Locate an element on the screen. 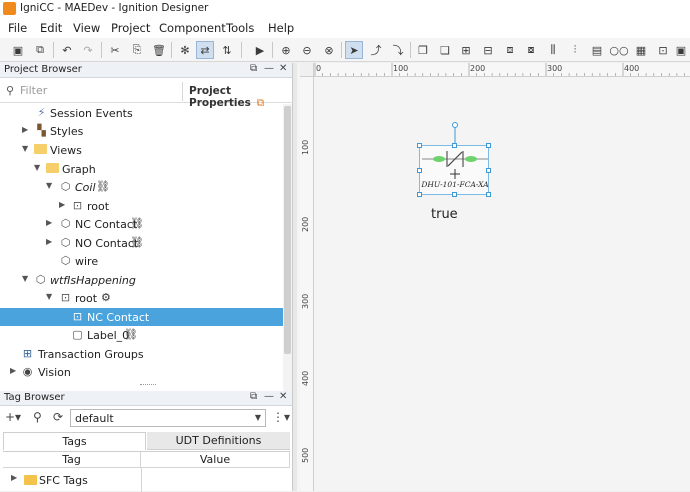  label-0-text: true is located at coordinates (444, 214).